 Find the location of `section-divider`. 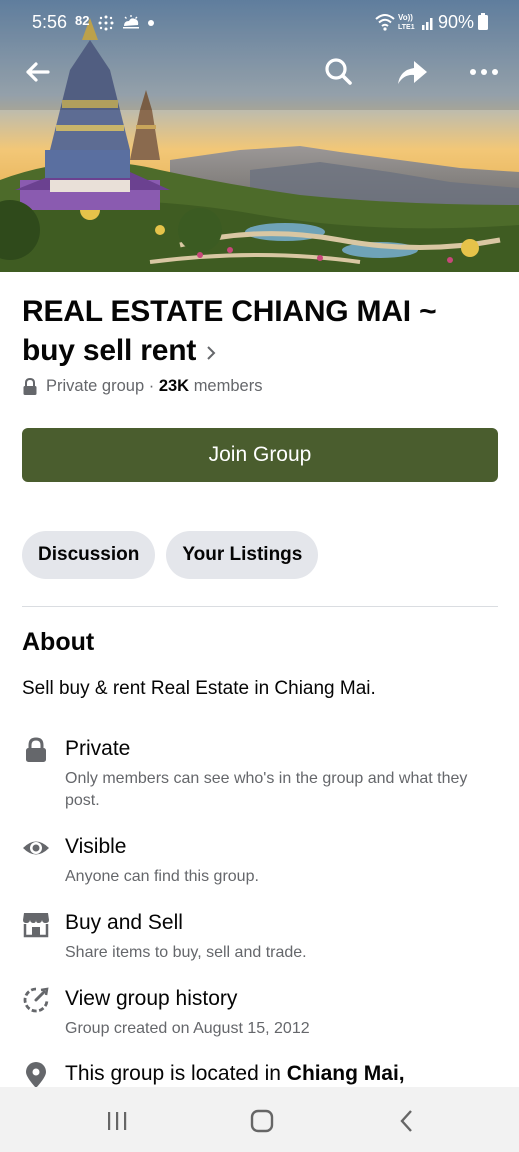

section-divider is located at coordinates (260, 606).